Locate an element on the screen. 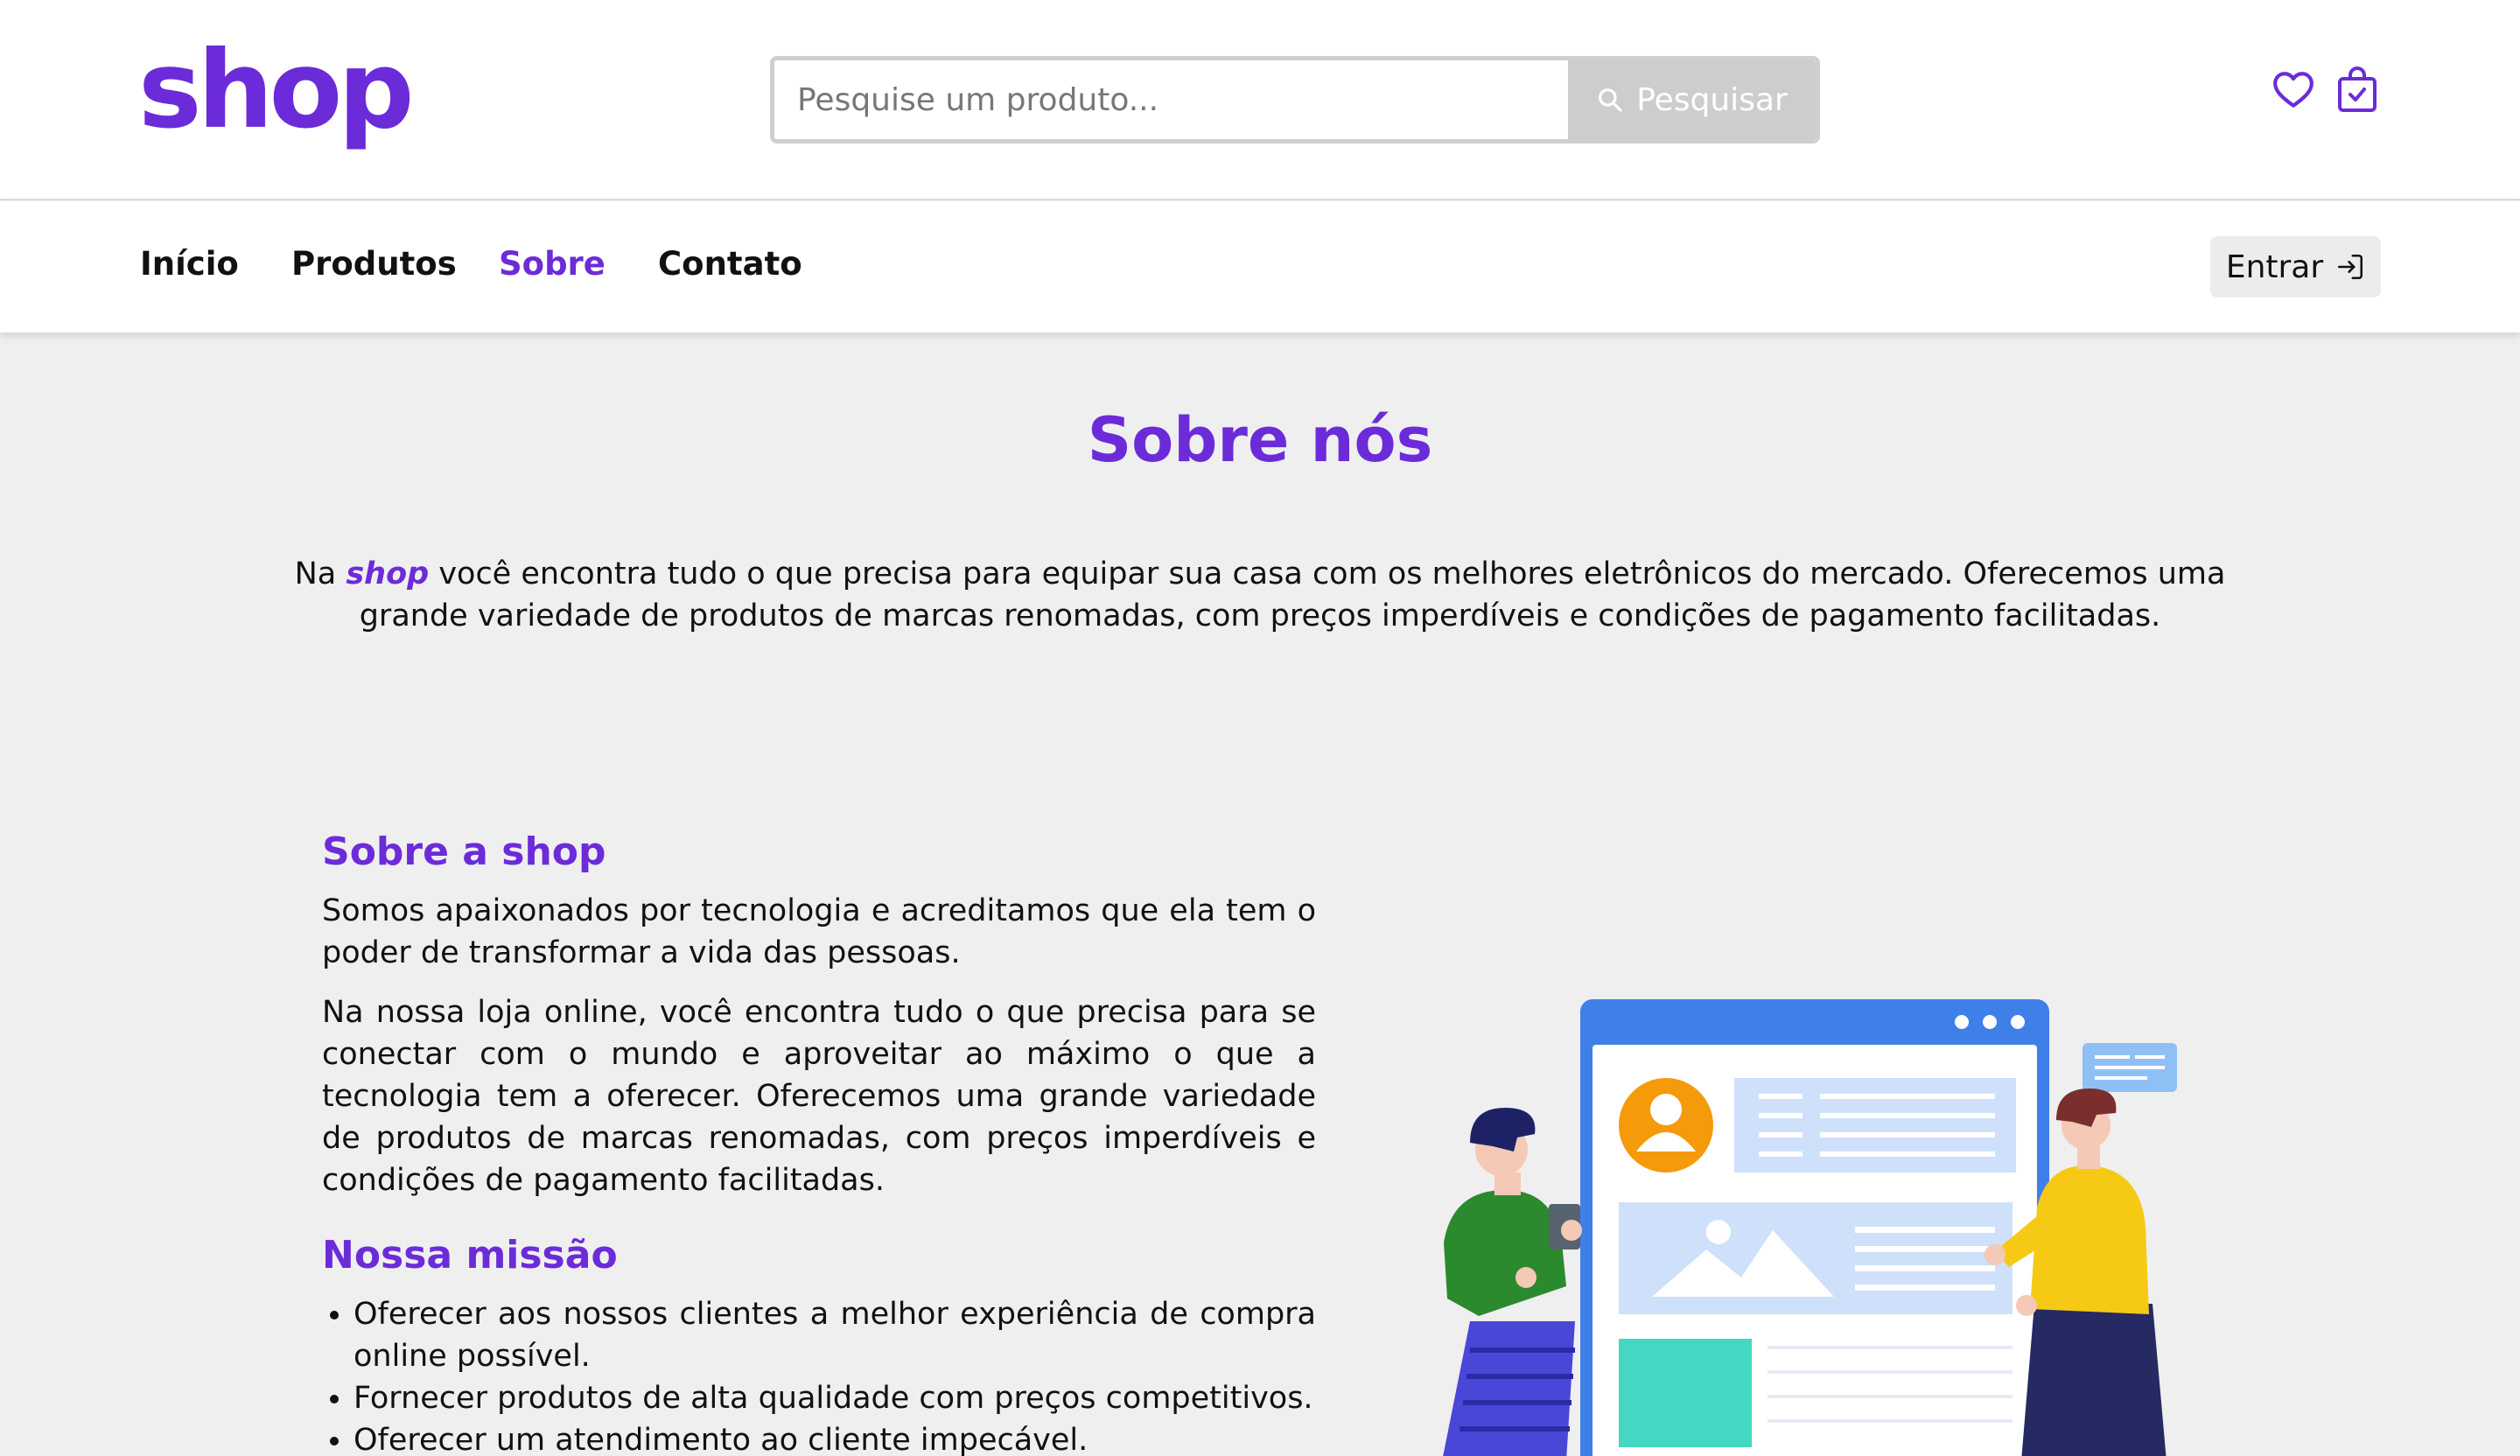 The image size is (2520, 1456). login-button-label: Entrar is located at coordinates (2274, 266).